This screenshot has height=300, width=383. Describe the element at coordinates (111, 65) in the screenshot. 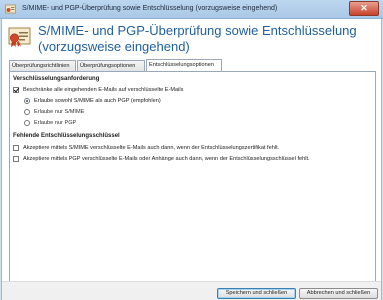

I see `tab-verification-options: Überprüfungsoptionen` at that location.